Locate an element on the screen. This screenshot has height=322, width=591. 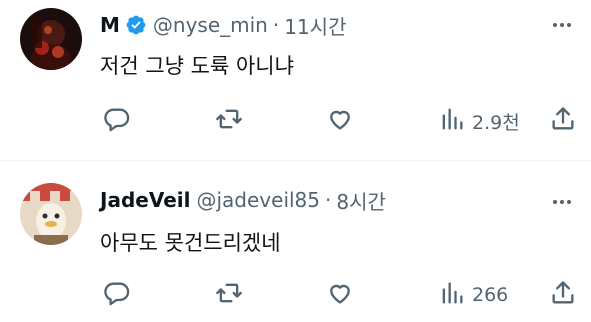
views-count: 266 is located at coordinates (490, 295).